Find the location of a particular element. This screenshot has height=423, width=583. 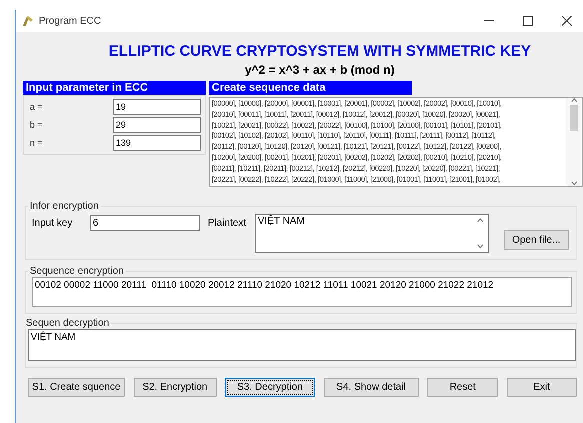

group-legend: Sequen decryption is located at coordinates (68, 323).